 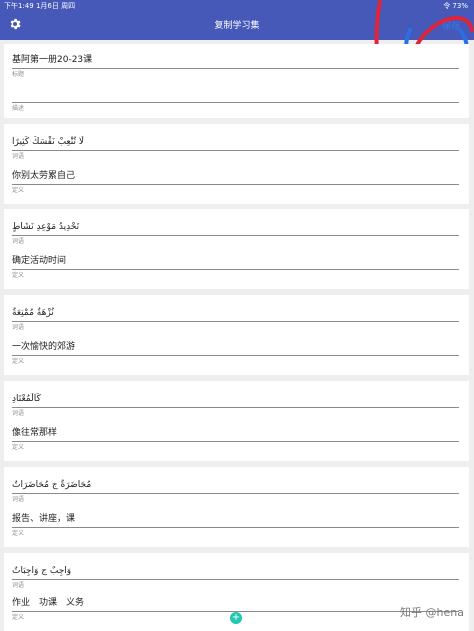 I want to click on app-bar: 下午1:49 1月6日 周四 令 73% 复制学习集 保存, so click(x=237, y=20).